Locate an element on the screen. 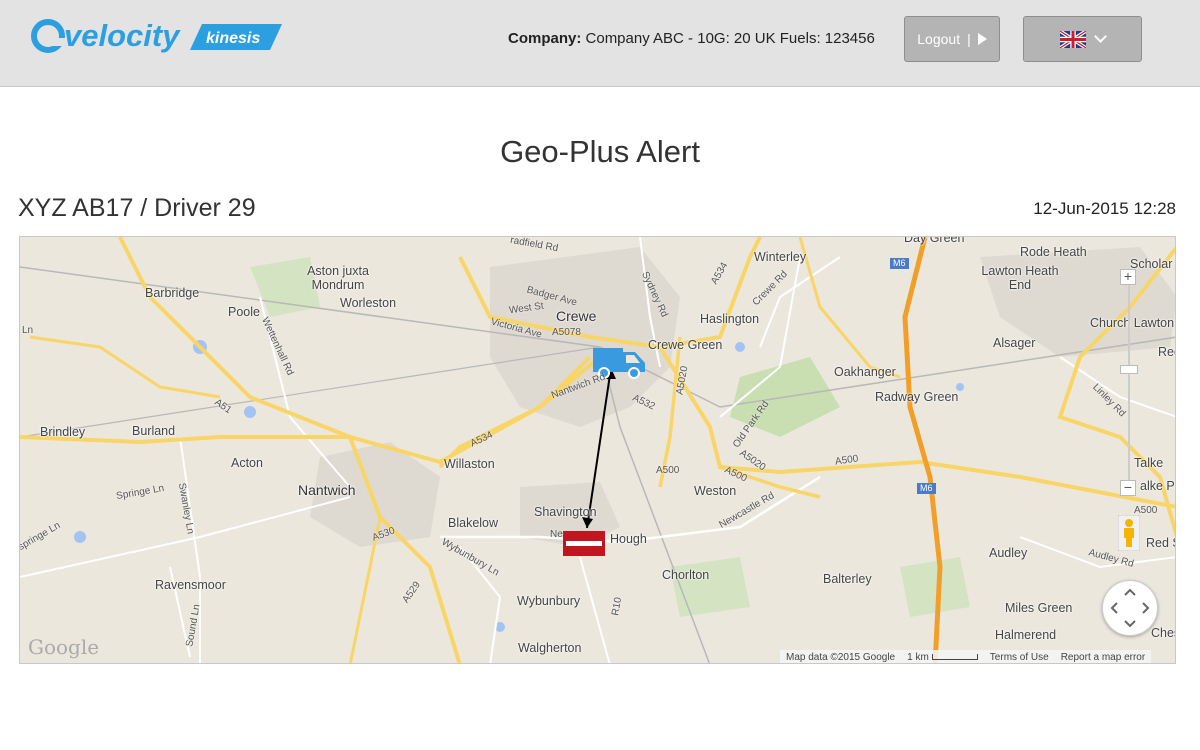  velocity-kinesis-logo: velocity kinesis is located at coordinates (156, 36).